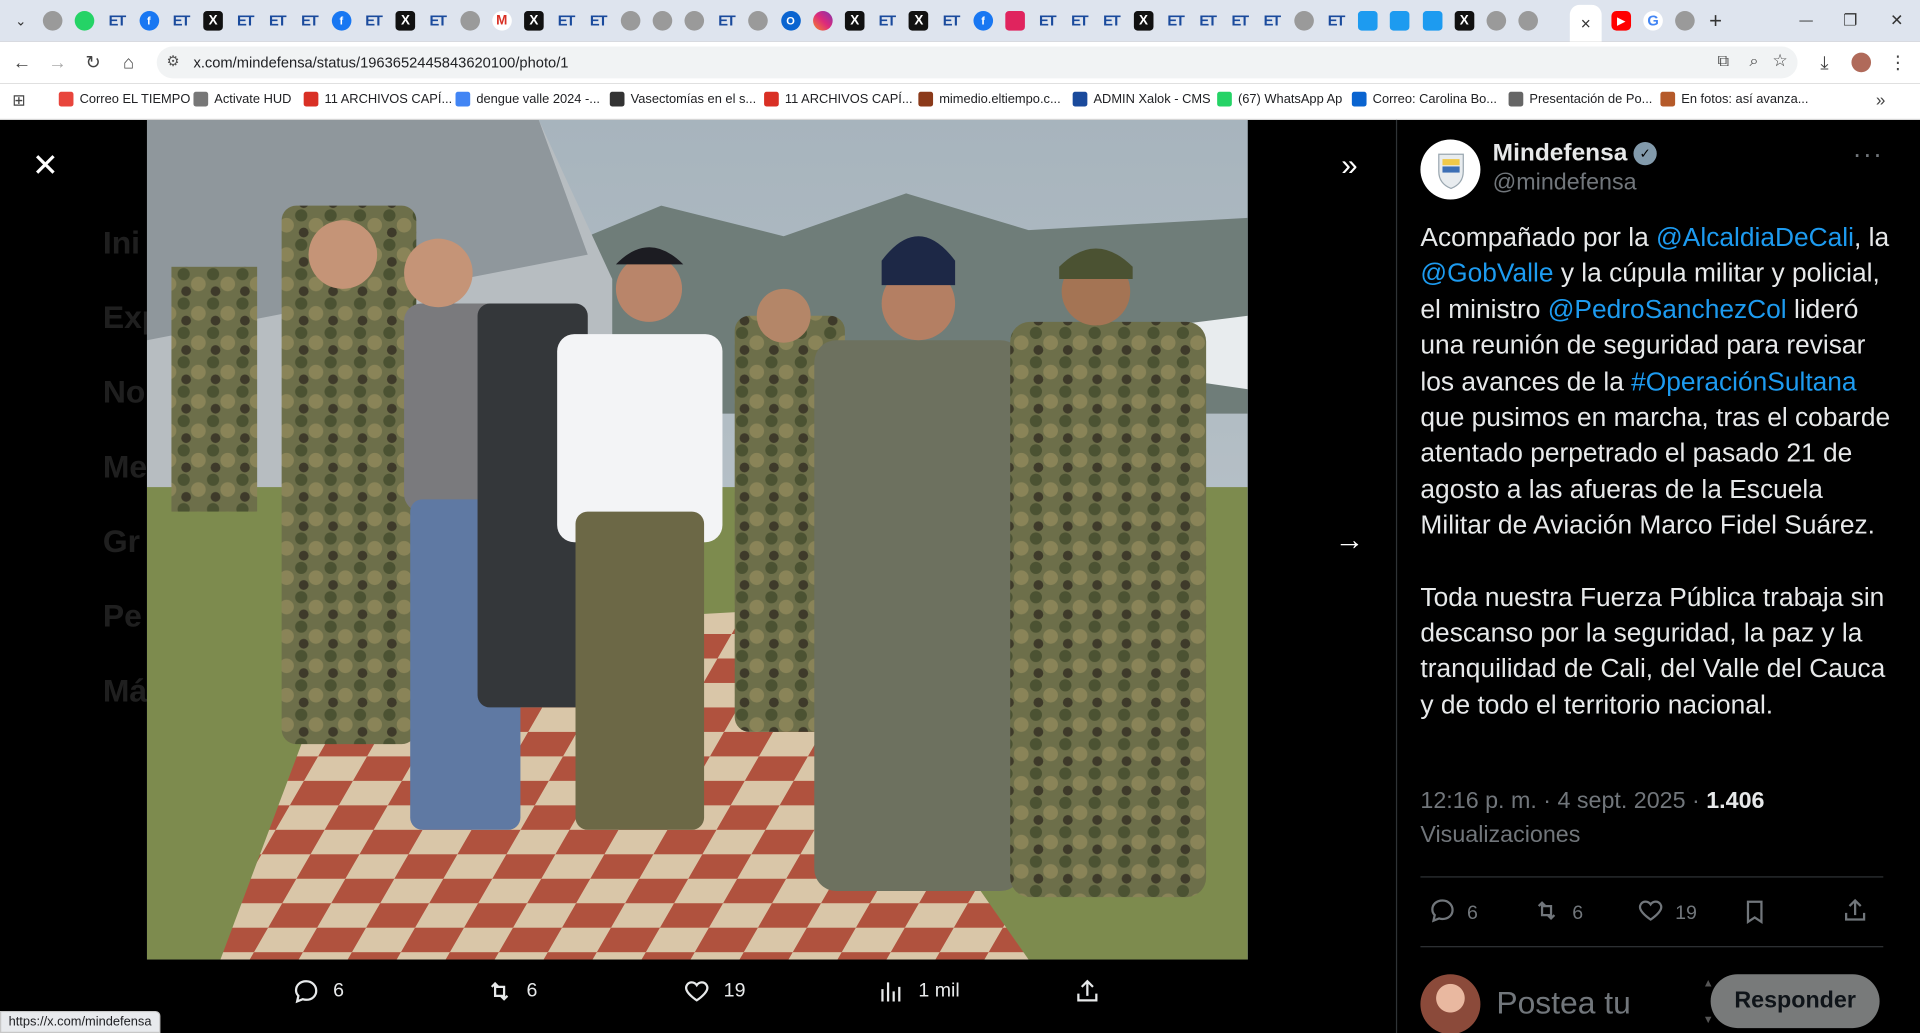 The width and height of the screenshot is (1920, 1033). What do you see at coordinates (1453, 913) in the screenshot?
I see `reply-button: 6` at bounding box center [1453, 913].